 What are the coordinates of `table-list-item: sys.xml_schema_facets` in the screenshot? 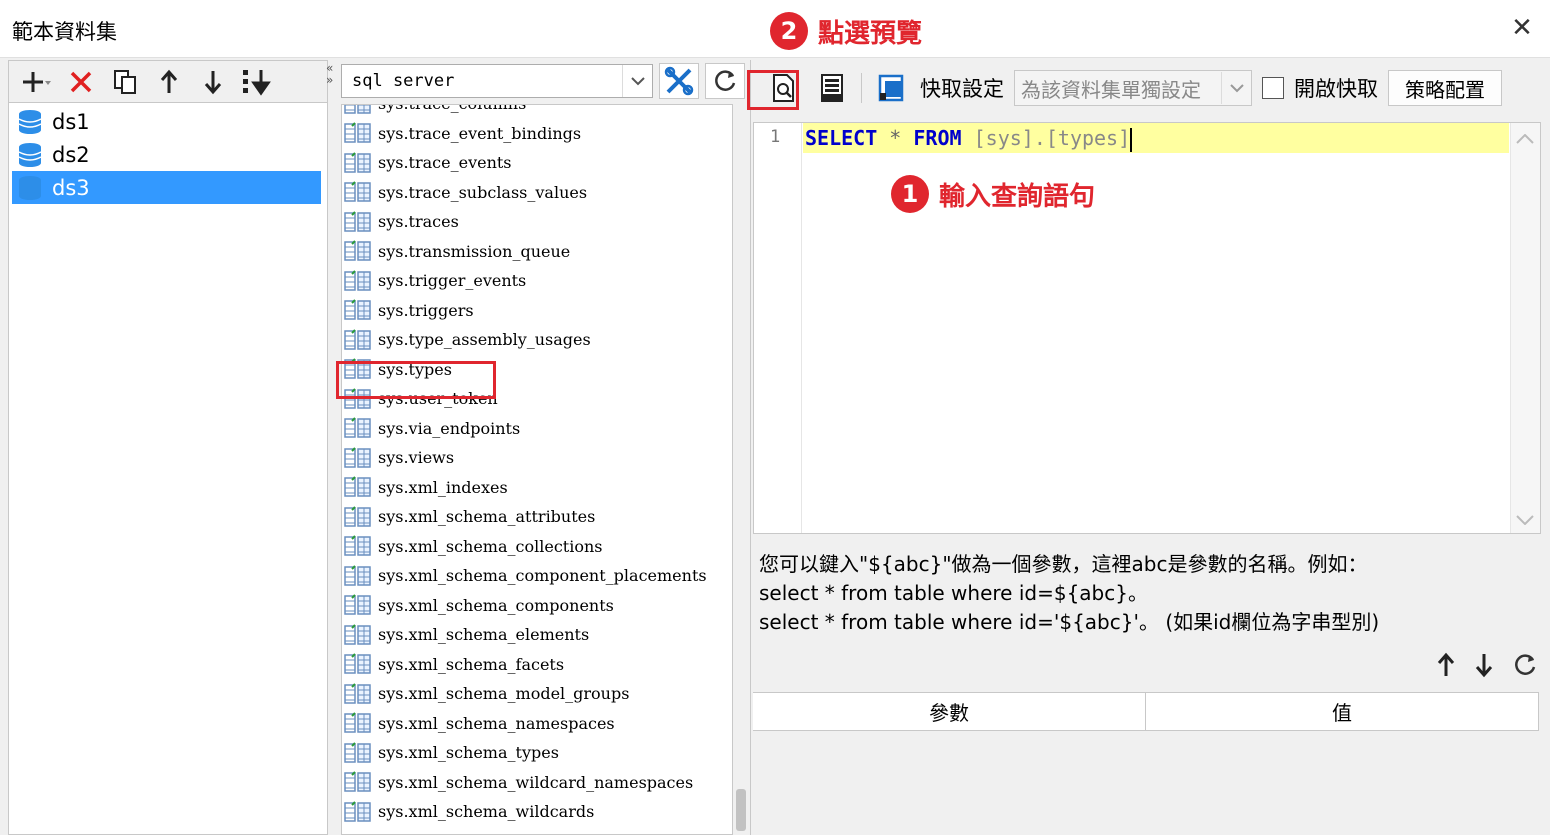 It's located at (537, 665).